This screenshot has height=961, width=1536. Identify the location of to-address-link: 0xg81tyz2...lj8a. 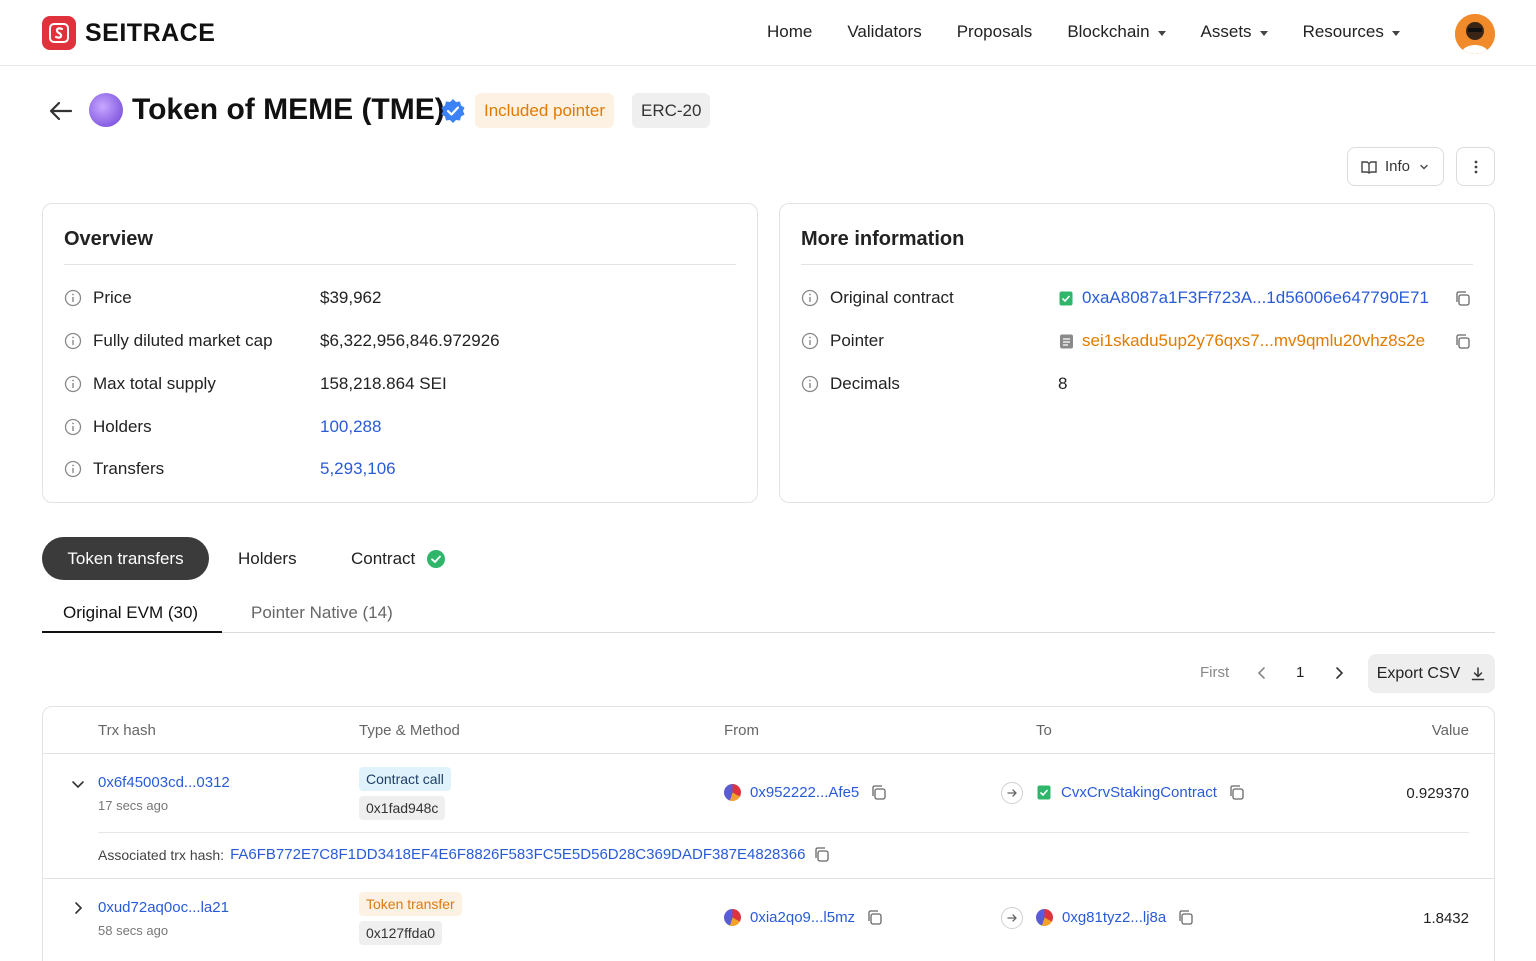
(1114, 917).